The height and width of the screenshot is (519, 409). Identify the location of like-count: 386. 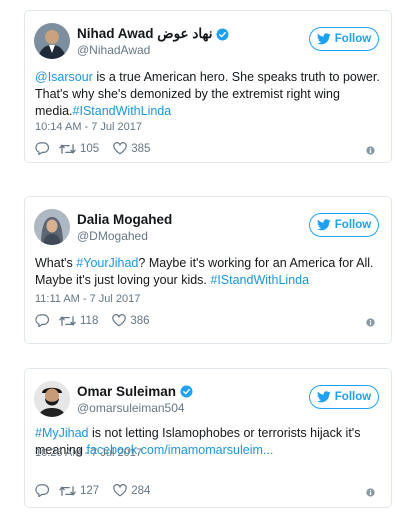
(140, 320).